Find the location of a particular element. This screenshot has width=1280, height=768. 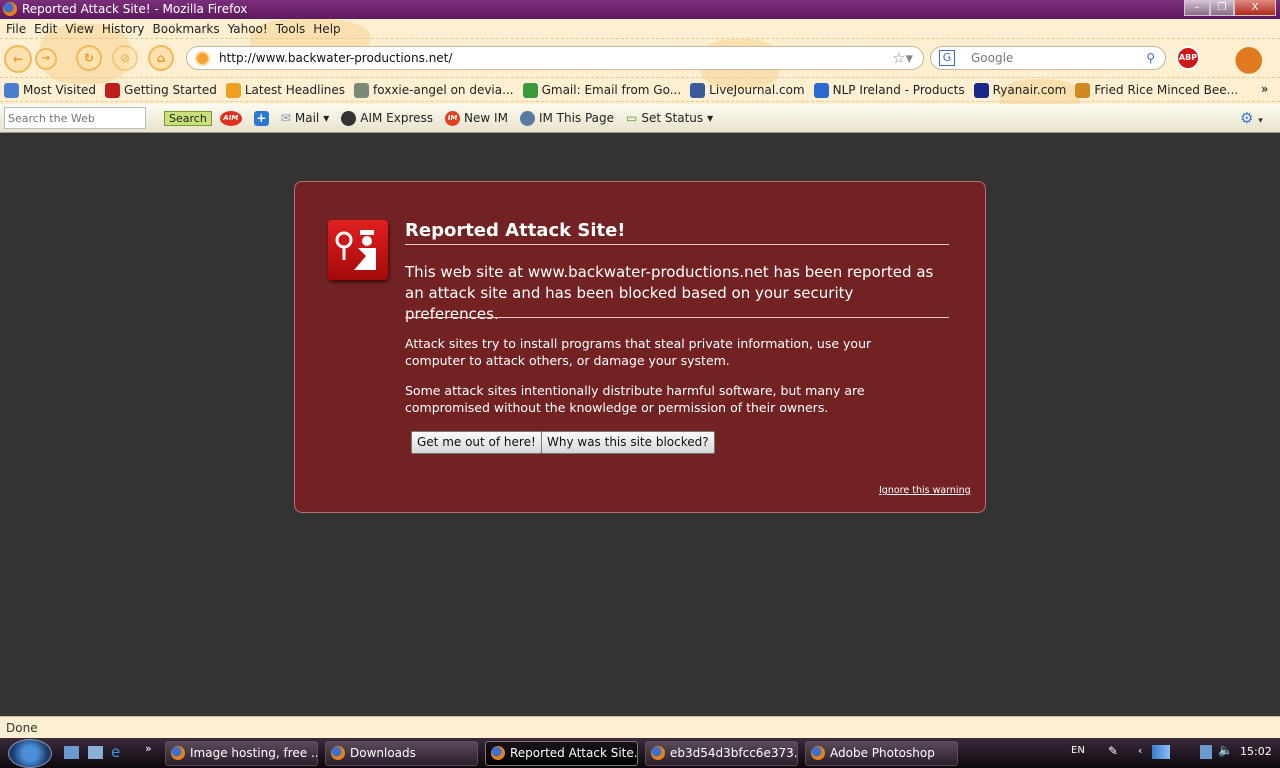

divider is located at coordinates (677, 317).